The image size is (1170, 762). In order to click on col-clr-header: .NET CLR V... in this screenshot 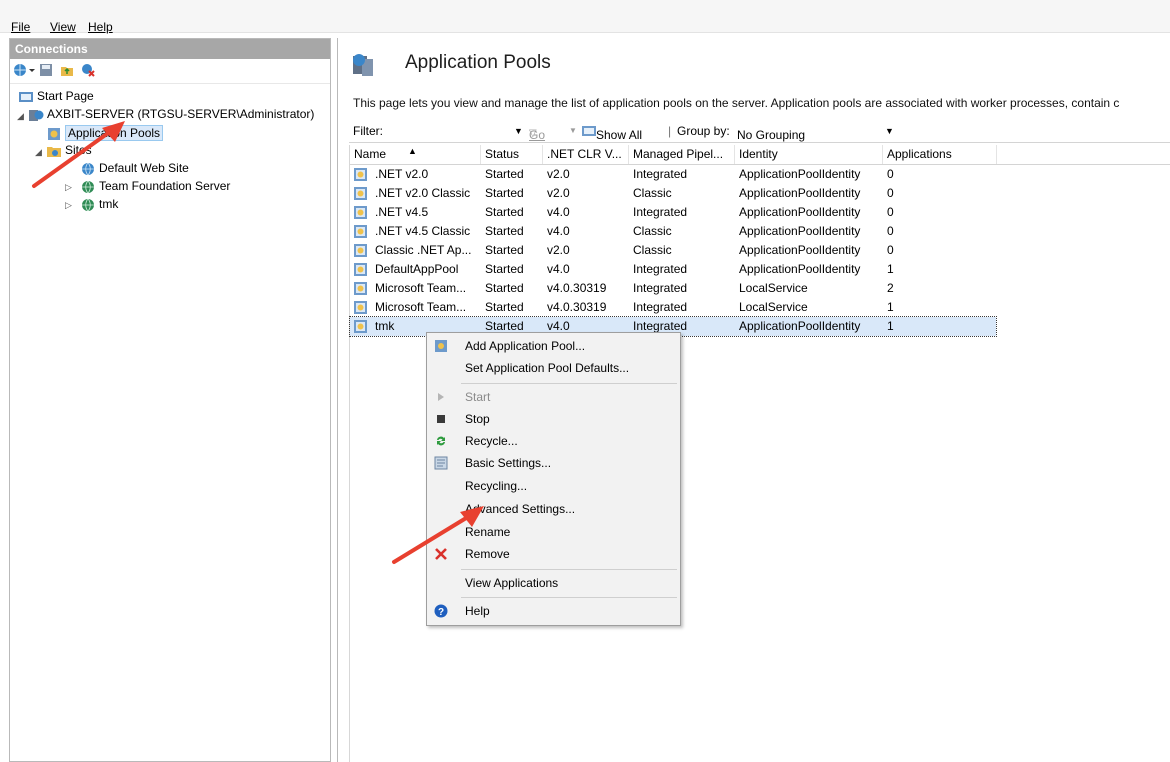, I will do `click(586, 154)`.